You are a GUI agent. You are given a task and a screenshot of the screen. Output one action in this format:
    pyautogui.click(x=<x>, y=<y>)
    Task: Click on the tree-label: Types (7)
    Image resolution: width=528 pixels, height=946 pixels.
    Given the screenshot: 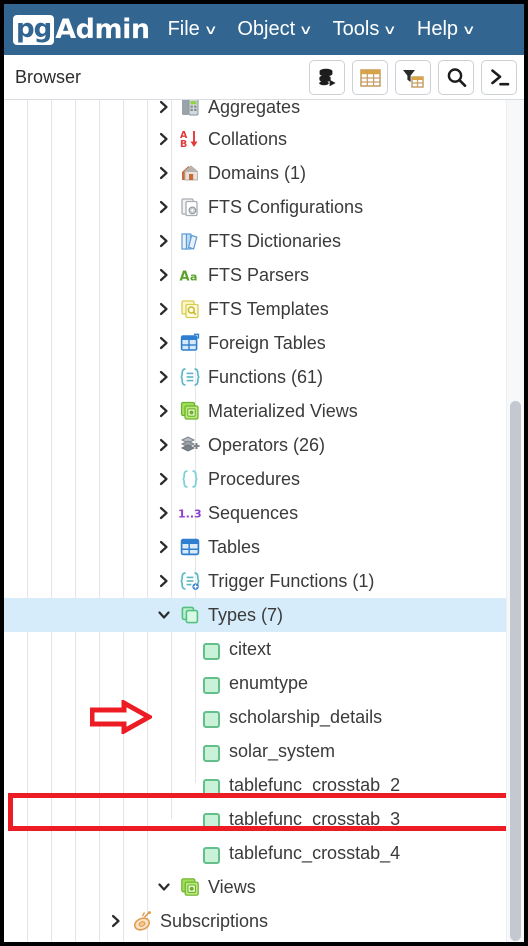 What is the action you would take?
    pyautogui.click(x=246, y=615)
    